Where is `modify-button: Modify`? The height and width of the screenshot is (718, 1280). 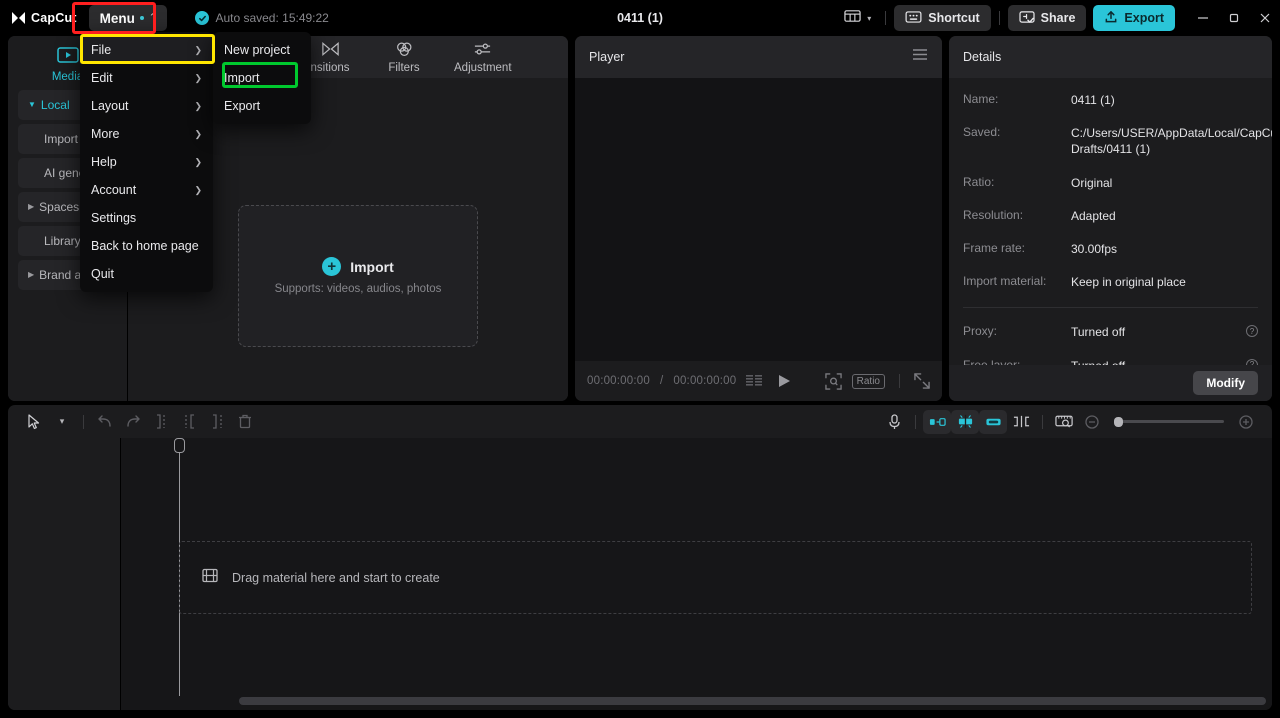
modify-button: Modify is located at coordinates (1225, 383).